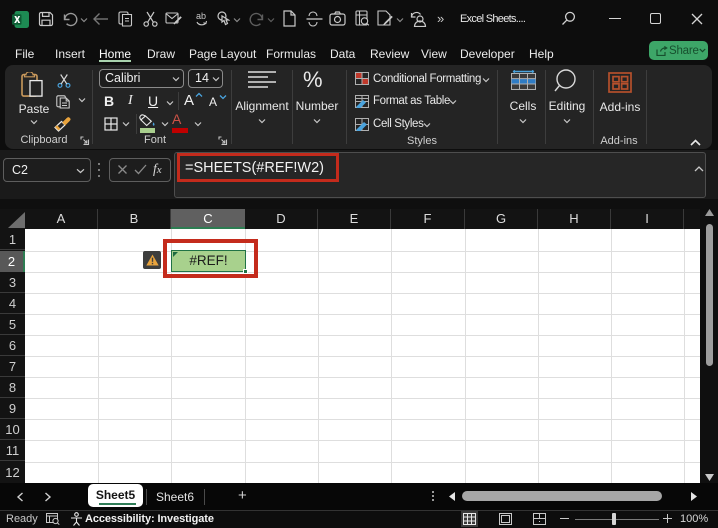 The width and height of the screenshot is (718, 528). Describe the element at coordinates (201, 16) in the screenshot. I see `svg-text: ab` at that location.